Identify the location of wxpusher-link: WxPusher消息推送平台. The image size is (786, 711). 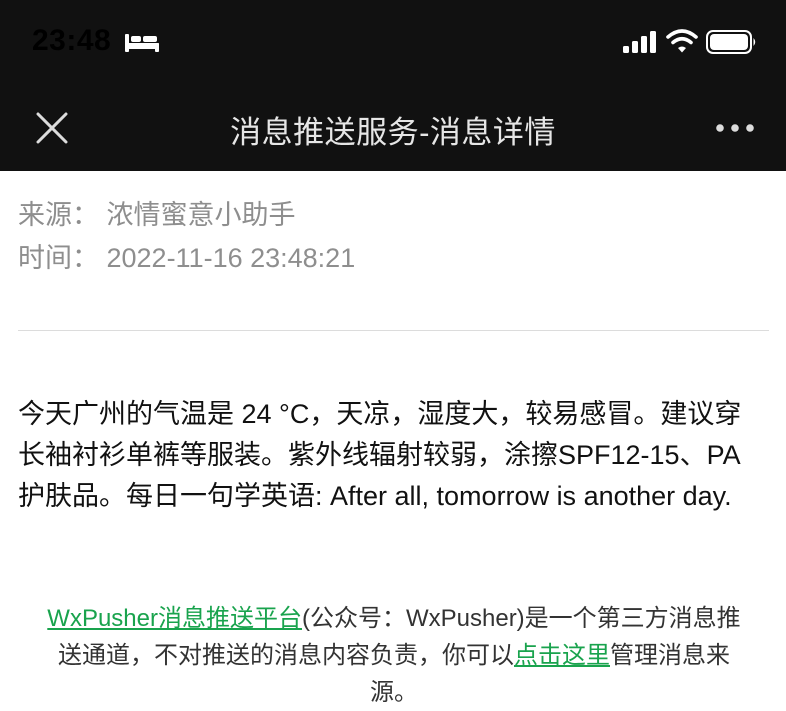
(174, 618).